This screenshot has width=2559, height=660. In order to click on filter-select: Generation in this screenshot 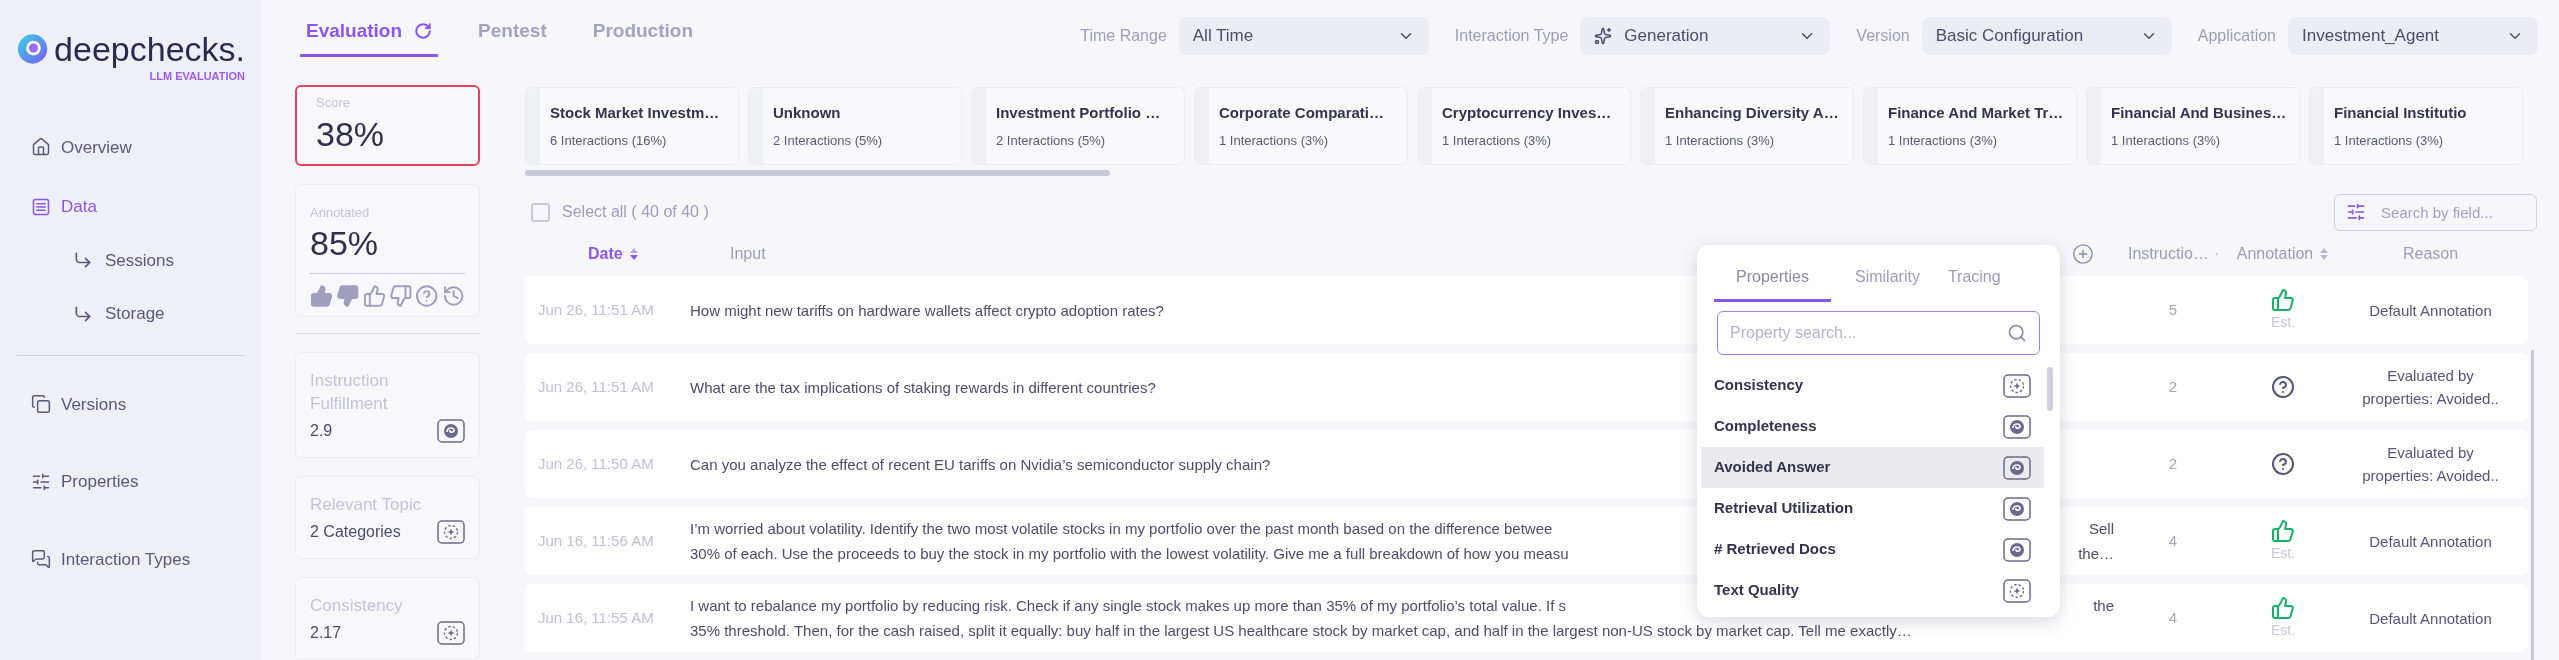, I will do `click(1705, 36)`.